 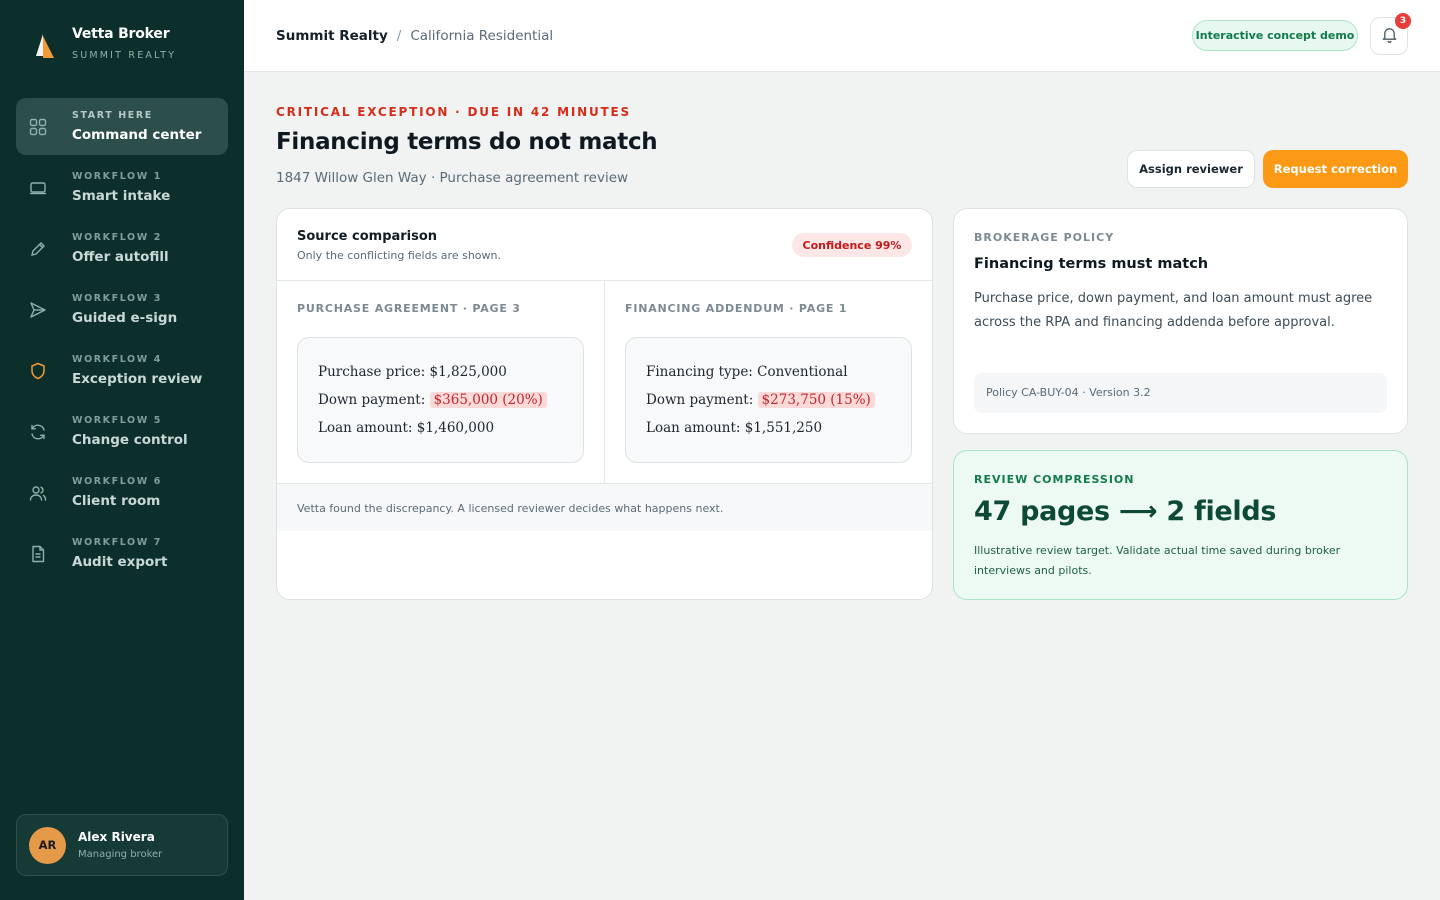 I want to click on bell-icon, so click(x=1389, y=36).